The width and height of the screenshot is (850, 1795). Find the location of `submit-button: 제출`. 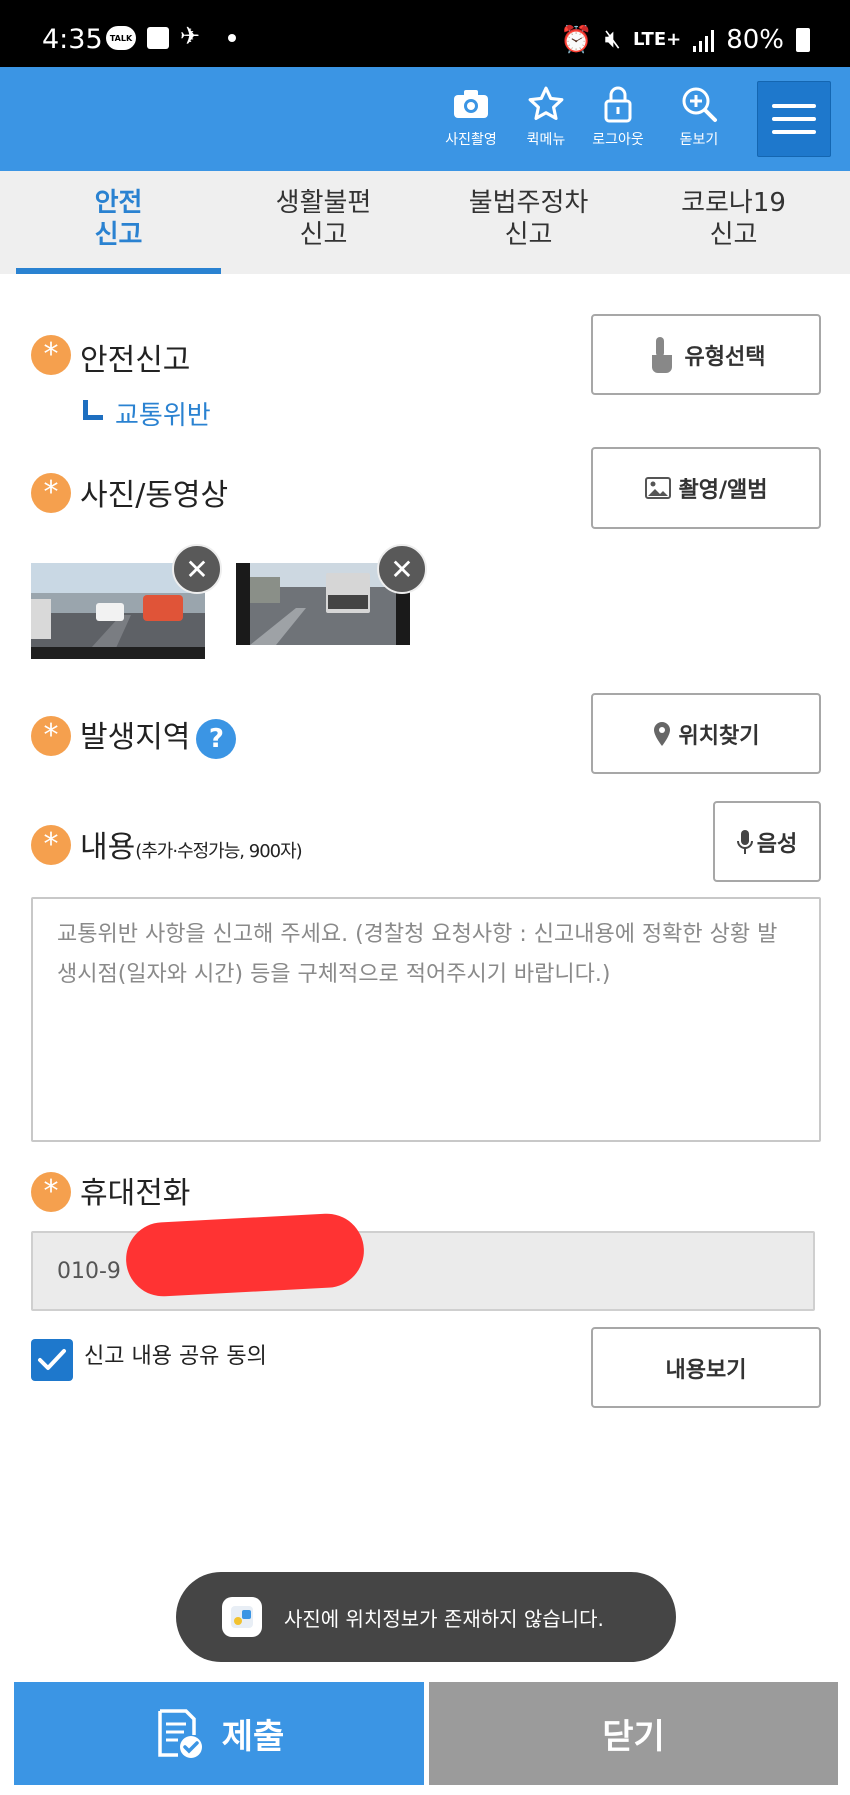

submit-button: 제출 is located at coordinates (219, 1733).